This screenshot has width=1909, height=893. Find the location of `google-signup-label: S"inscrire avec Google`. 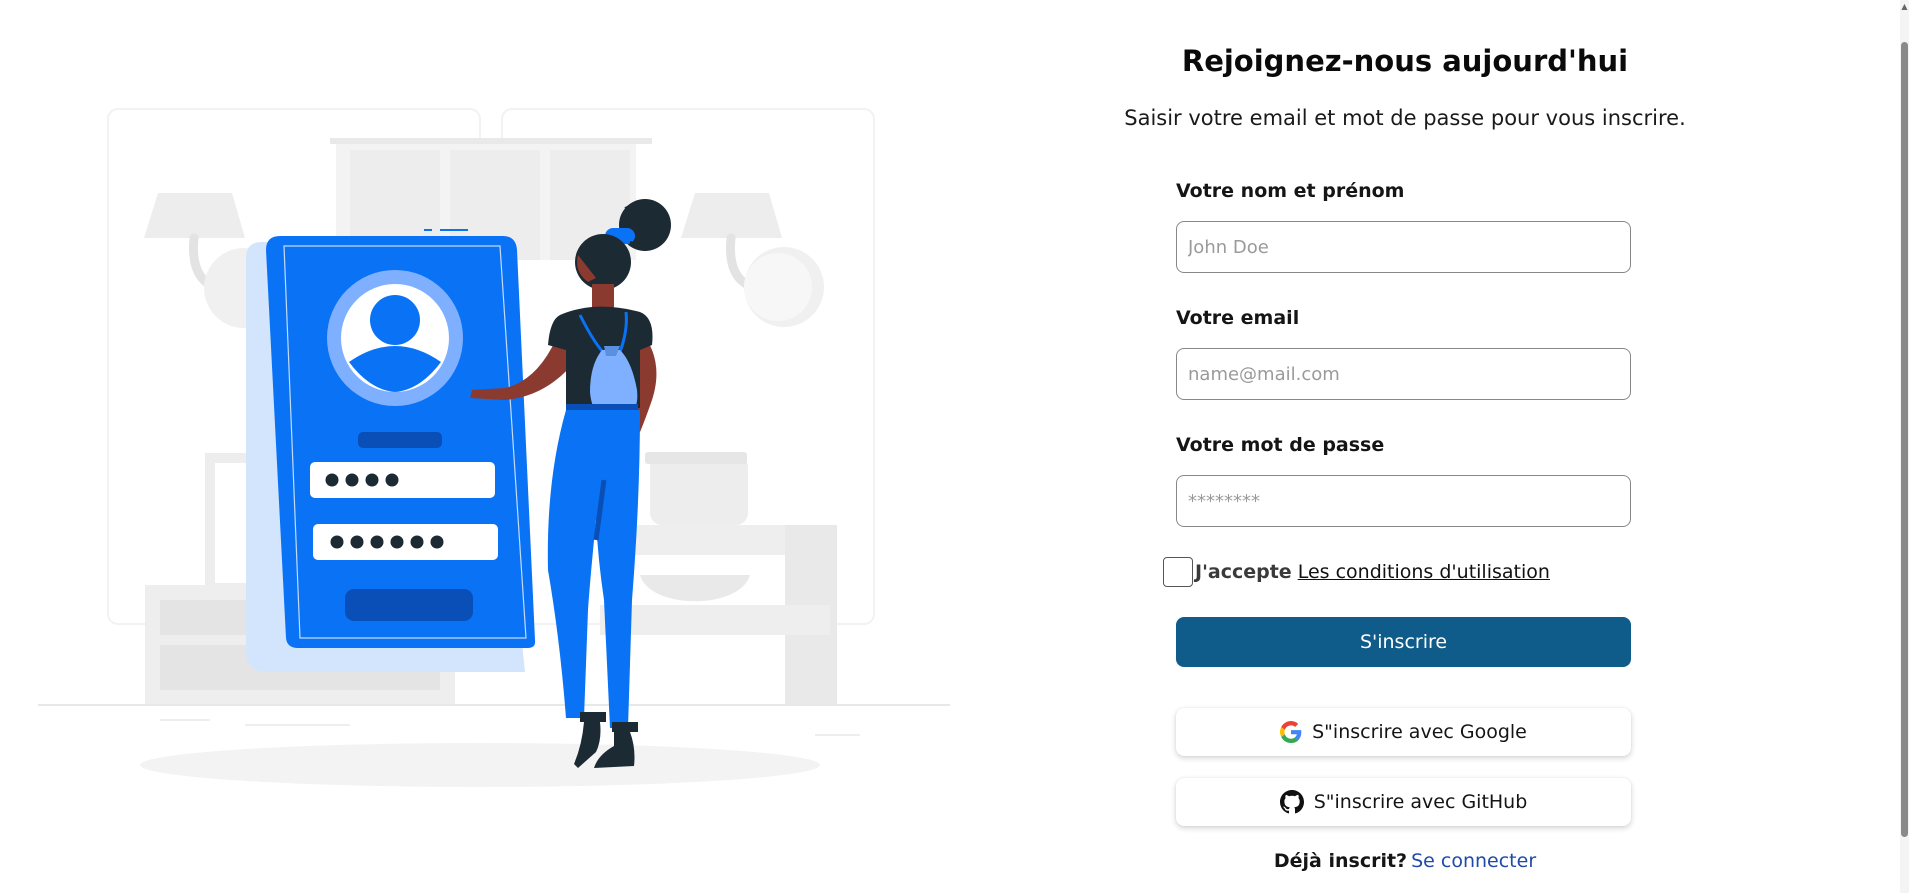

google-signup-label: S"inscrire avec Google is located at coordinates (1419, 732).